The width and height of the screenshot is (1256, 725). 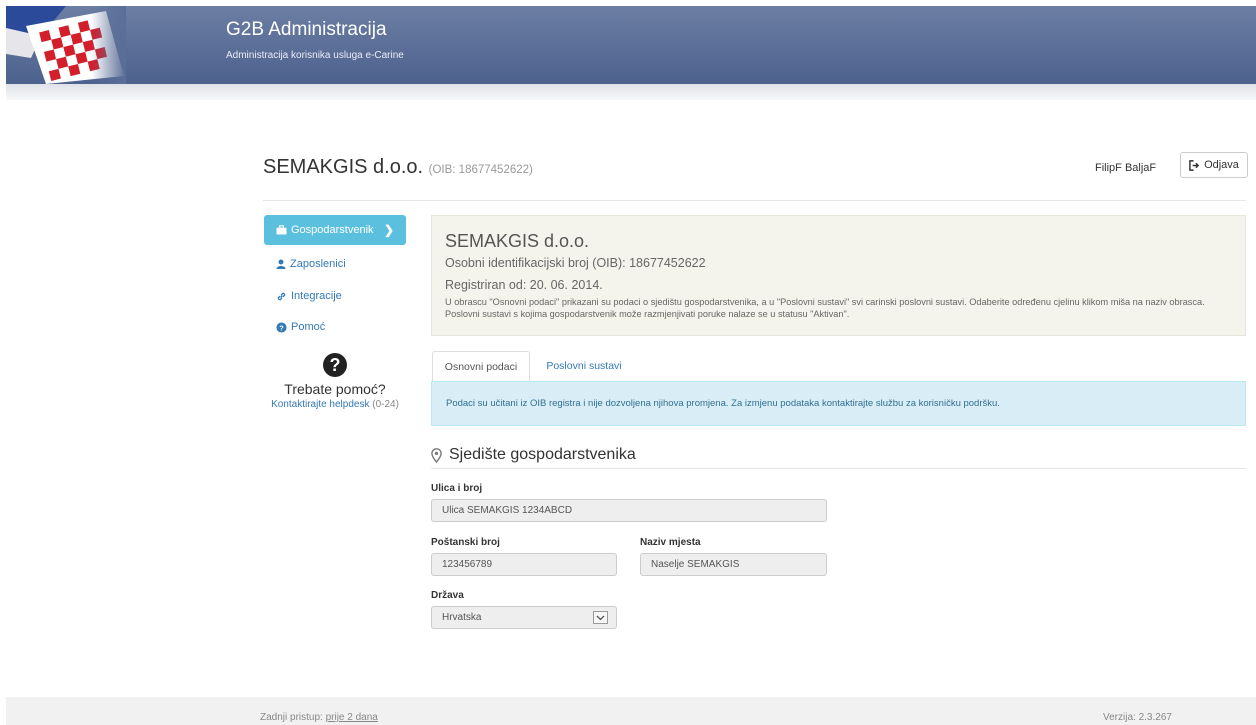 I want to click on city-field: Naselje SEMAKGIS, so click(x=733, y=564).